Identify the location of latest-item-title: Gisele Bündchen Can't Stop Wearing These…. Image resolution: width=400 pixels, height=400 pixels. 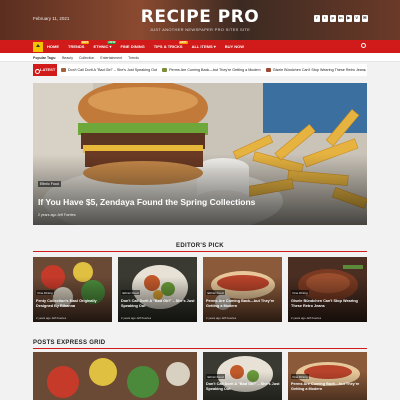
(319, 70).